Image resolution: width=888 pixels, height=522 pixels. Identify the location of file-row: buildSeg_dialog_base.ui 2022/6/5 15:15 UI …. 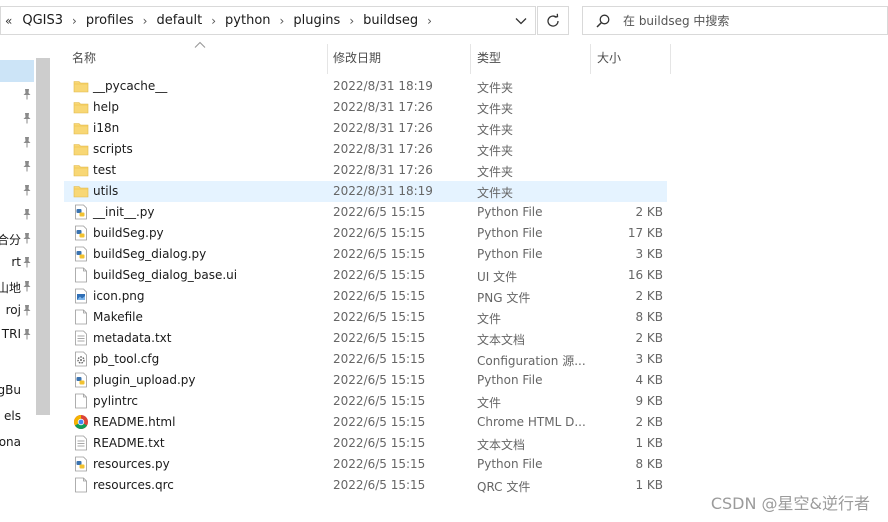
(365, 275).